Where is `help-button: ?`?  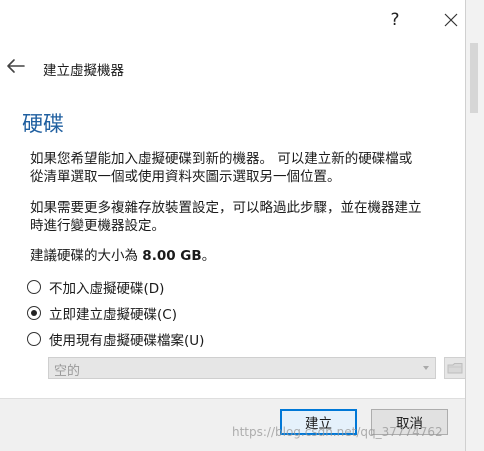
help-button: ? is located at coordinates (395, 20).